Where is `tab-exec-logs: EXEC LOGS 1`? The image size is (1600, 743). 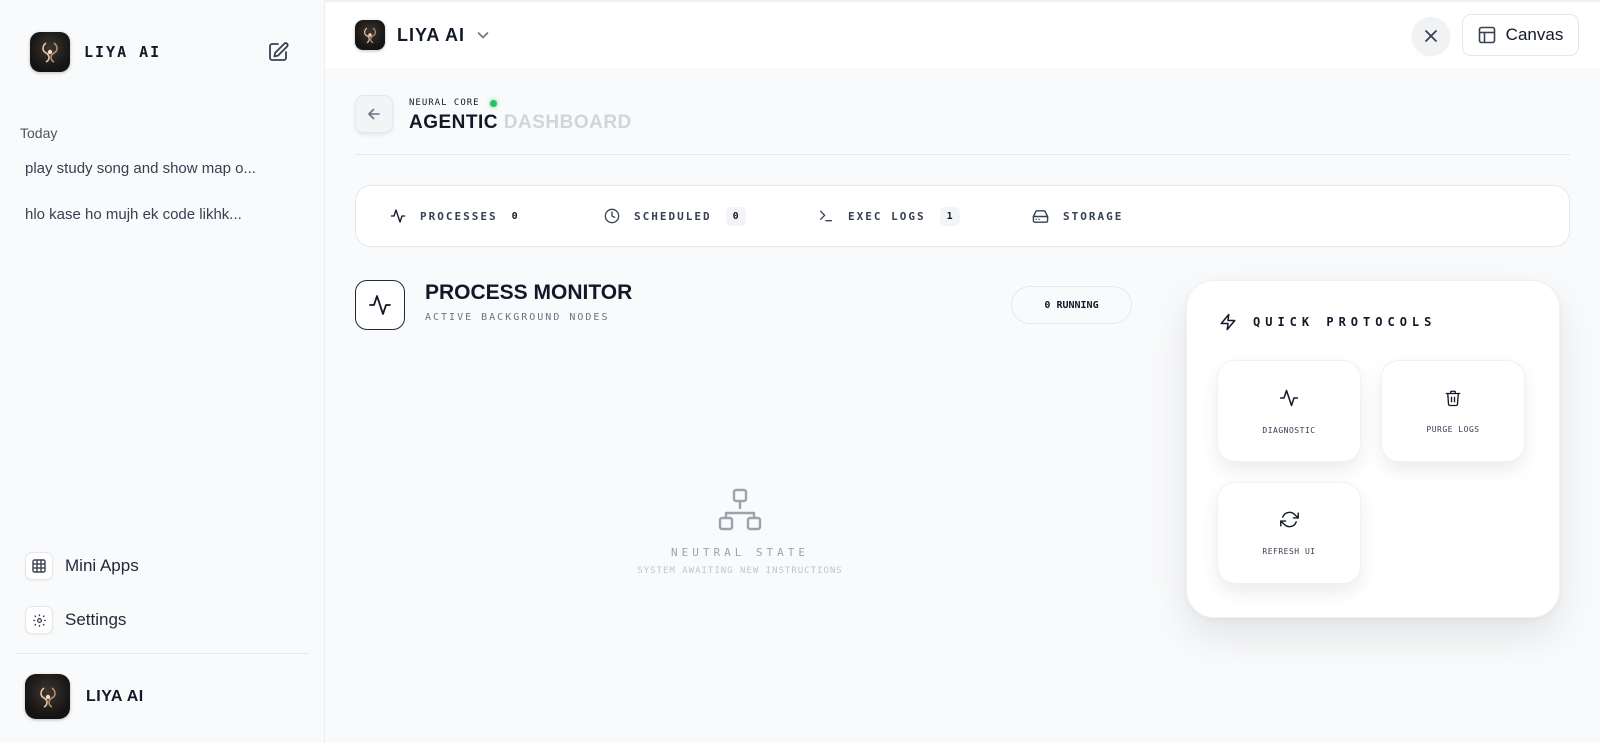
tab-exec-logs: EXEC LOGS 1 is located at coordinates (889, 216).